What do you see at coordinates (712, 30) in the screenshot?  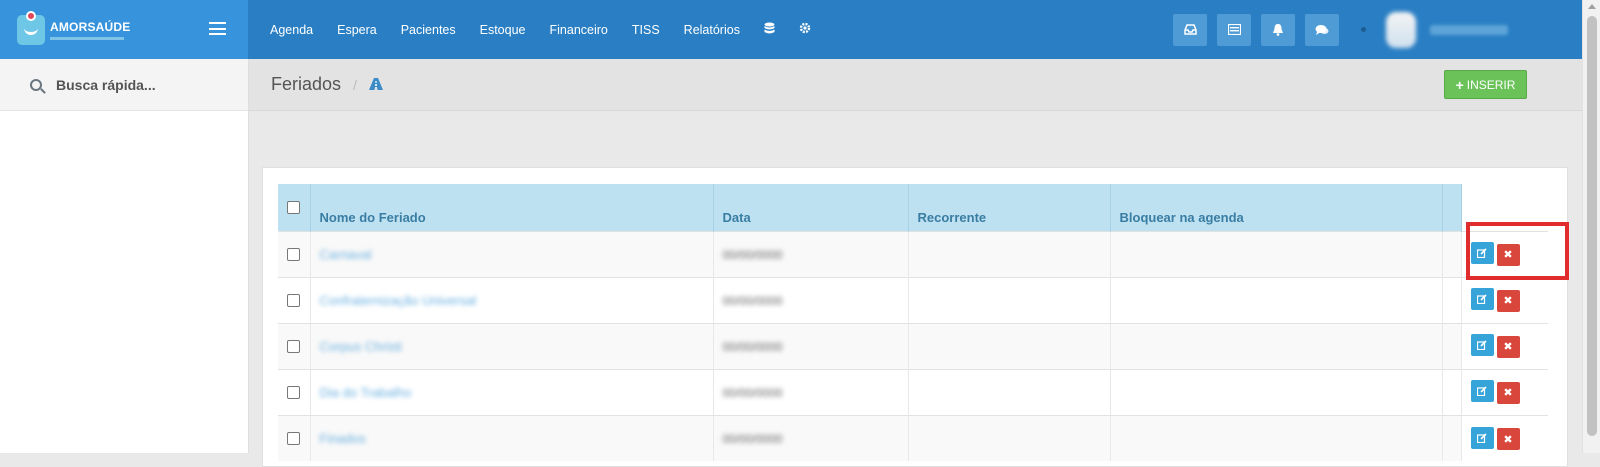 I see `nav-relatorios: Relatórios` at bounding box center [712, 30].